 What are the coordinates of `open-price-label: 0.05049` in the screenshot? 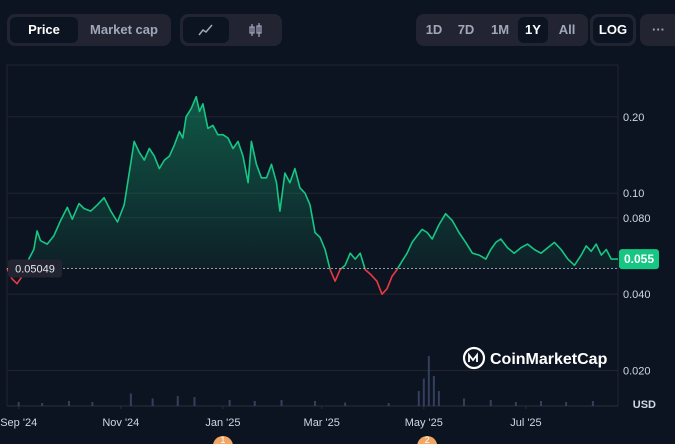 It's located at (35, 270).